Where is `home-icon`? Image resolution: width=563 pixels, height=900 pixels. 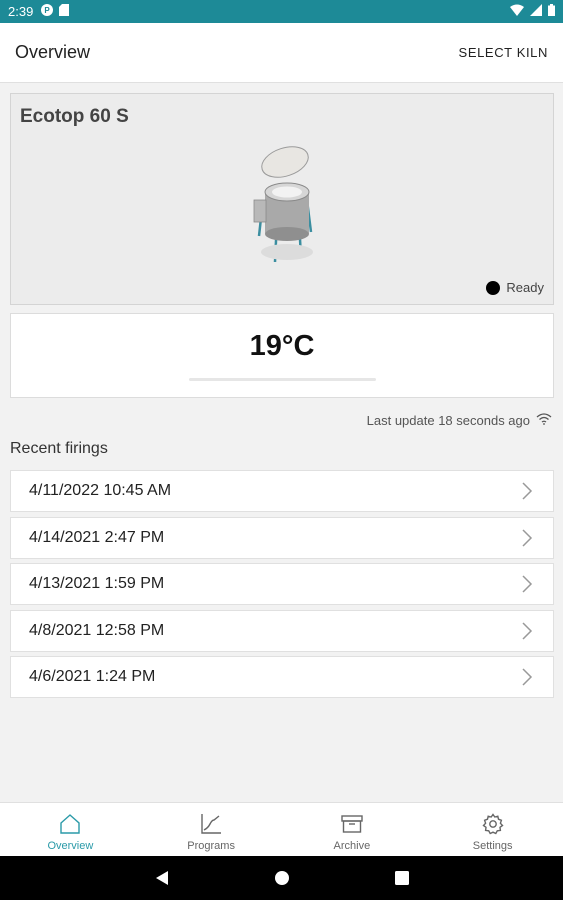 home-icon is located at coordinates (70, 824).